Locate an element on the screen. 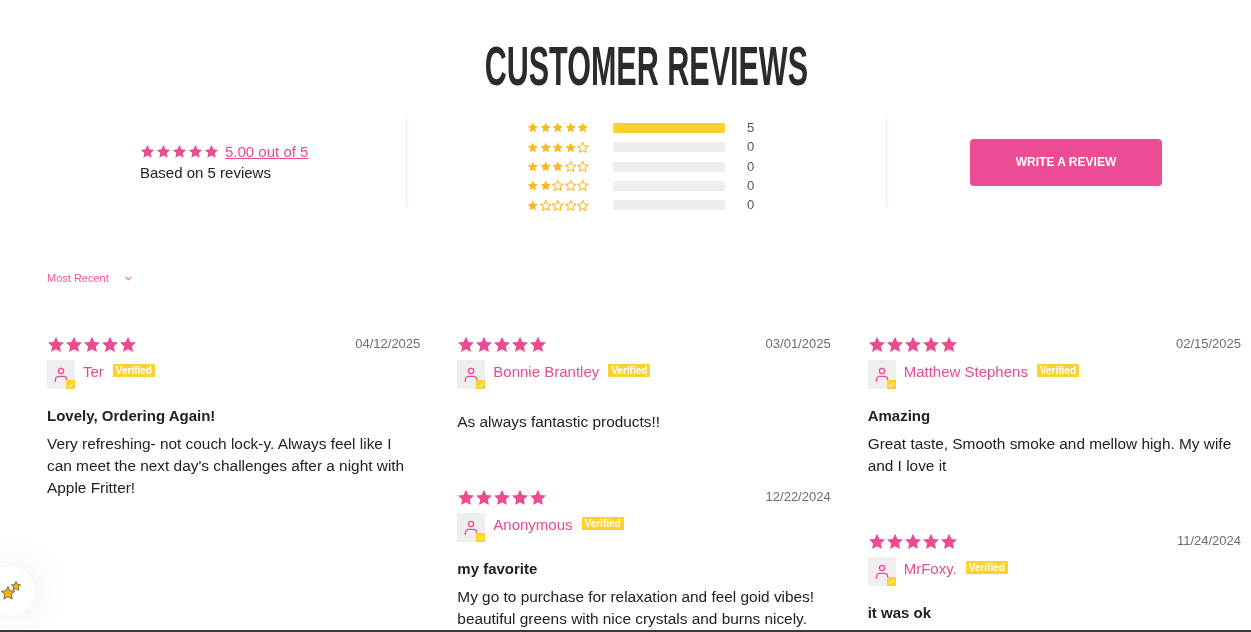  section-title: CUSTOMER REVIEWS is located at coordinates (646, 66).